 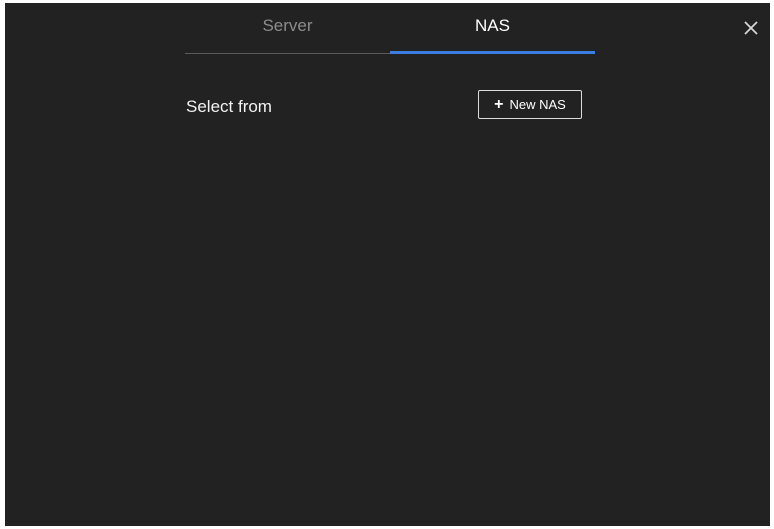 What do you see at coordinates (499, 104) in the screenshot?
I see `plus-icon: +` at bounding box center [499, 104].